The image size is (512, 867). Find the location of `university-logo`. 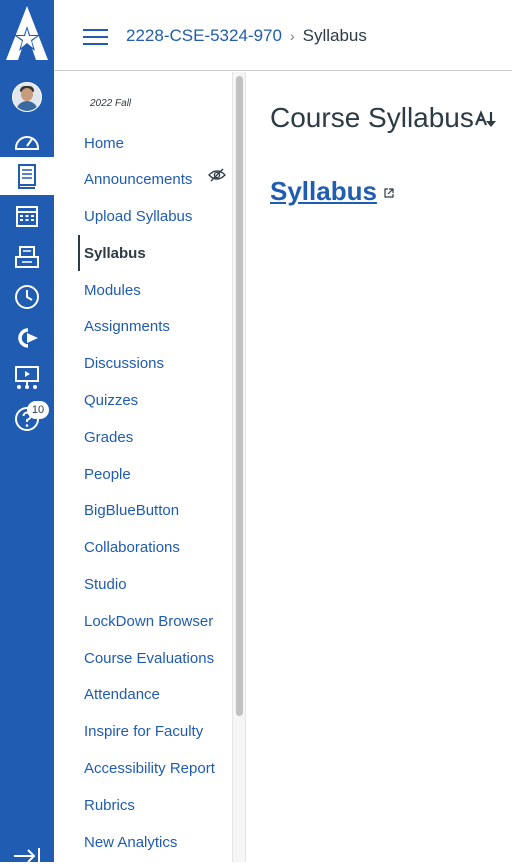

university-logo is located at coordinates (27, 31).